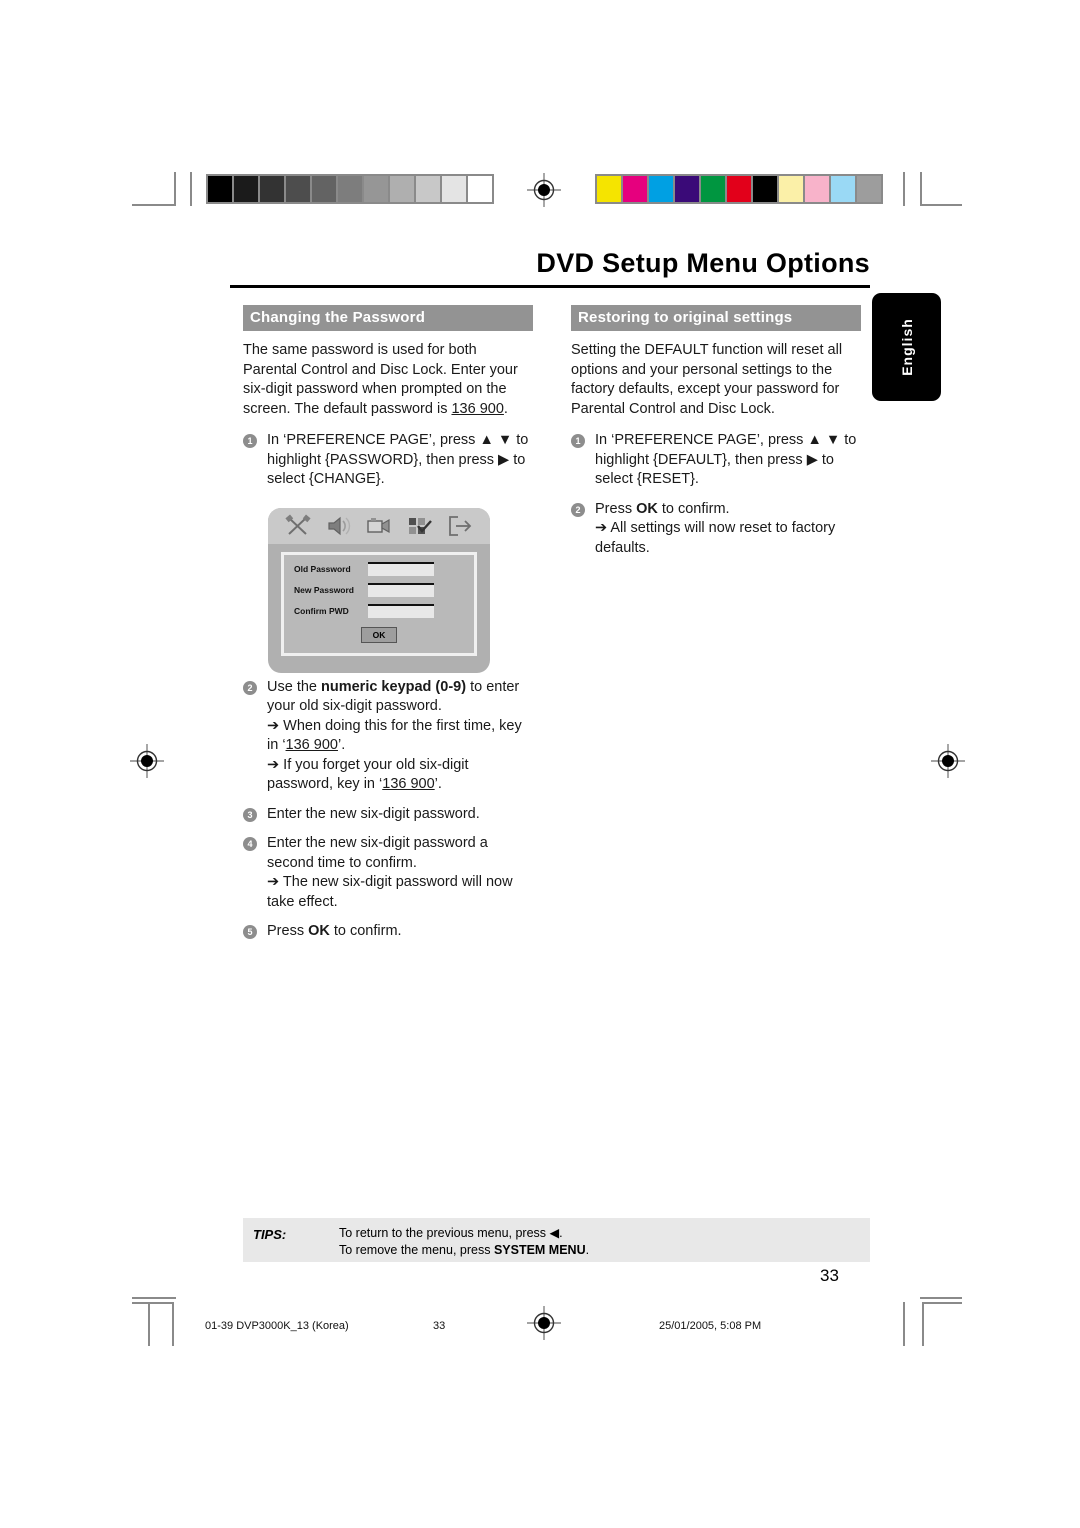 The height and width of the screenshot is (1528, 1080). What do you see at coordinates (421, 526) in the screenshot?
I see `checklist-icon` at bounding box center [421, 526].